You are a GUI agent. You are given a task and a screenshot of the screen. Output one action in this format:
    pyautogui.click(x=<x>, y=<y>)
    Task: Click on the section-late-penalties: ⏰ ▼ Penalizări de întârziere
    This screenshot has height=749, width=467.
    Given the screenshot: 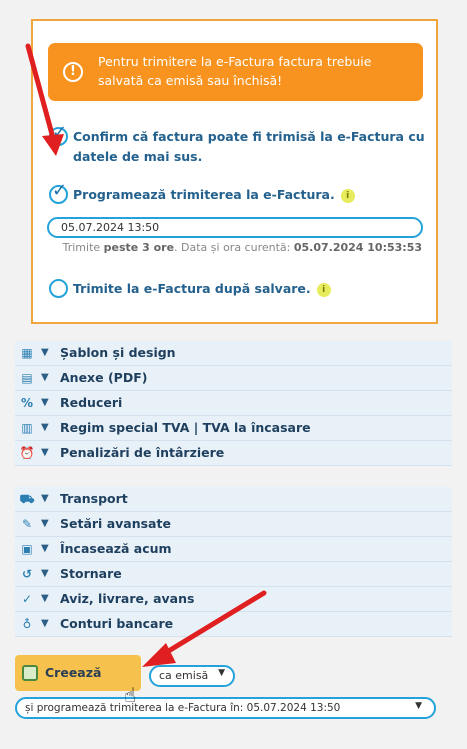 What is the action you would take?
    pyautogui.click(x=233, y=453)
    